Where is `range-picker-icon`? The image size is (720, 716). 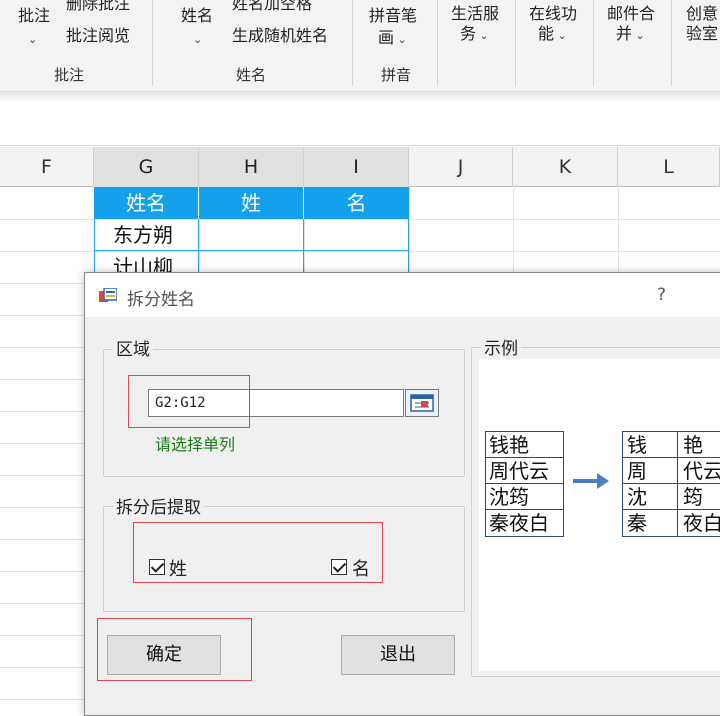
range-picker-icon is located at coordinates (422, 403).